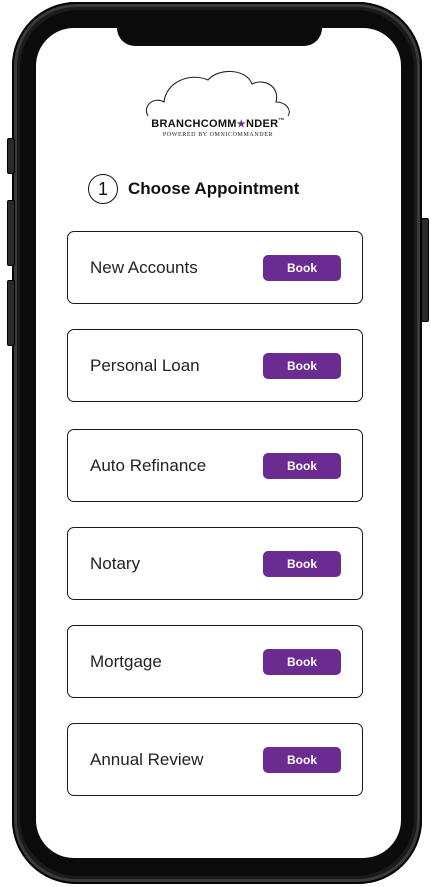  I want to click on section-heading: 1 Choose Appointment, so click(193, 189).